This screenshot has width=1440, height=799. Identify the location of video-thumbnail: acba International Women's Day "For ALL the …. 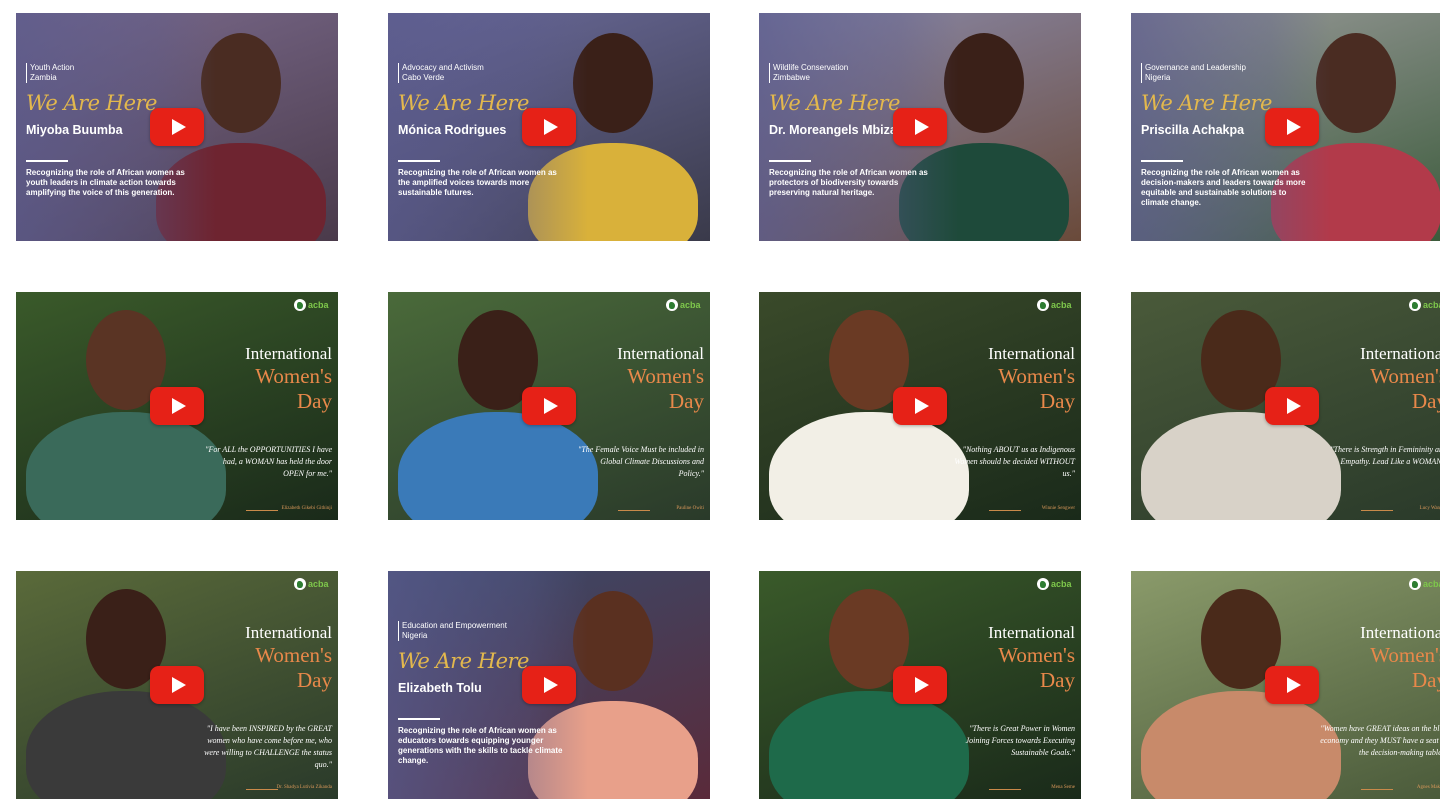
(177, 406).